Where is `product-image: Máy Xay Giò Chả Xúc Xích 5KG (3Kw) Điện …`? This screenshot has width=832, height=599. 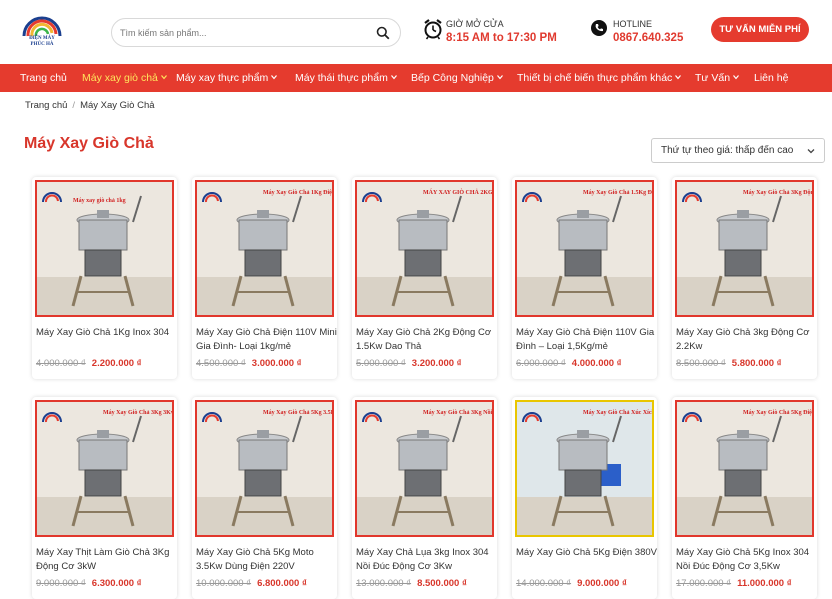 product-image: Máy Xay Giò Chả Xúc Xích 5KG (3Kw) Điện … is located at coordinates (584, 468).